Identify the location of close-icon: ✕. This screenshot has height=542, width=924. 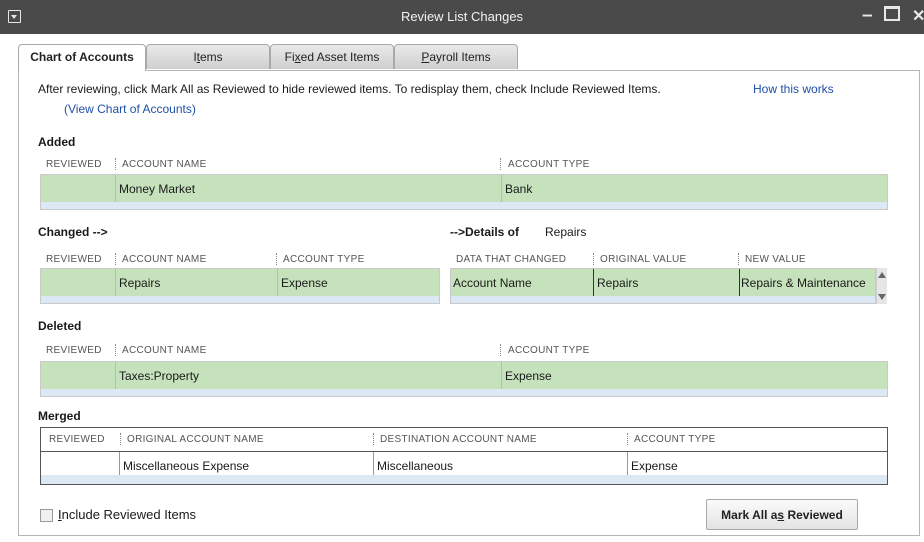
(918, 17).